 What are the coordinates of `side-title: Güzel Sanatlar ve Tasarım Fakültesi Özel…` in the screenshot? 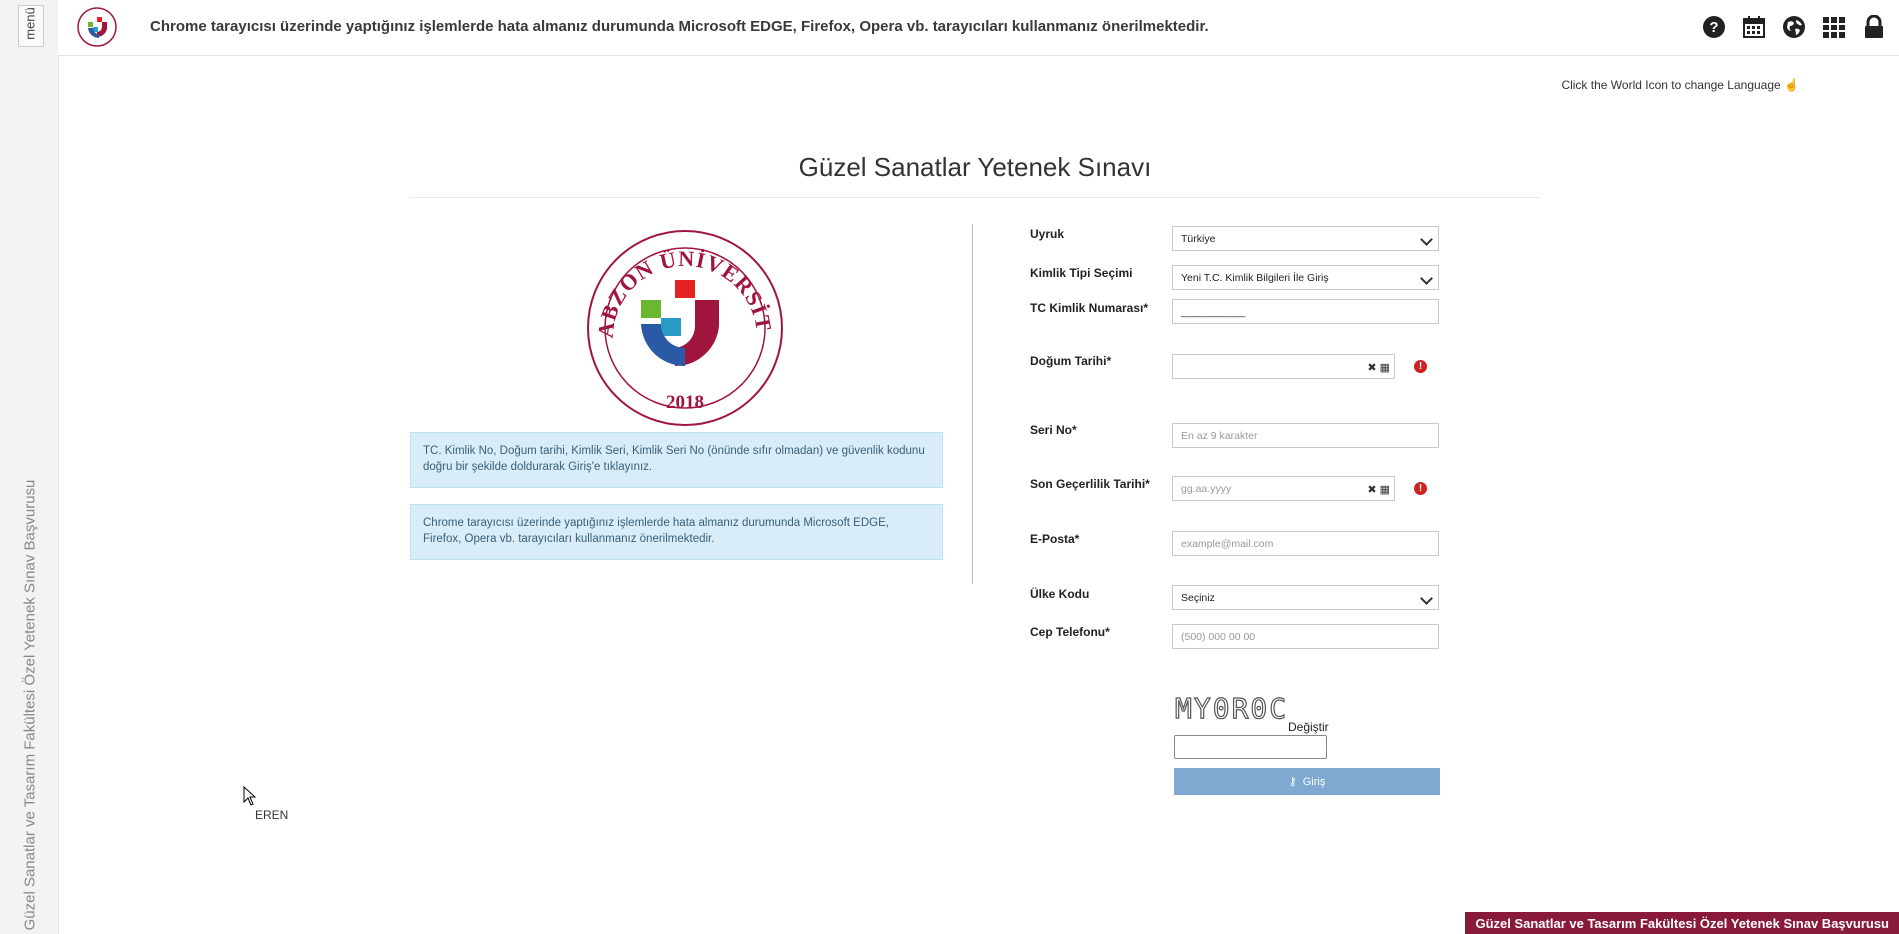 It's located at (30, 705).